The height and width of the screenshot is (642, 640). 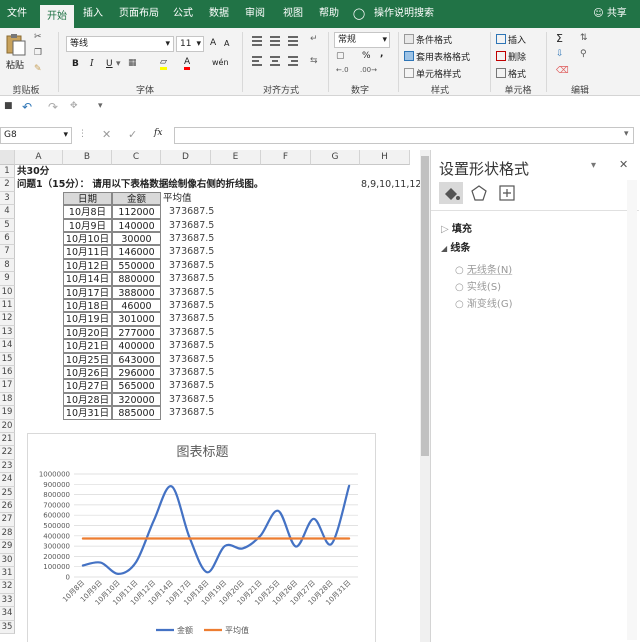 What do you see at coordinates (136, 239) in the screenshot?
I see `cell-amount: 30000` at bounding box center [136, 239].